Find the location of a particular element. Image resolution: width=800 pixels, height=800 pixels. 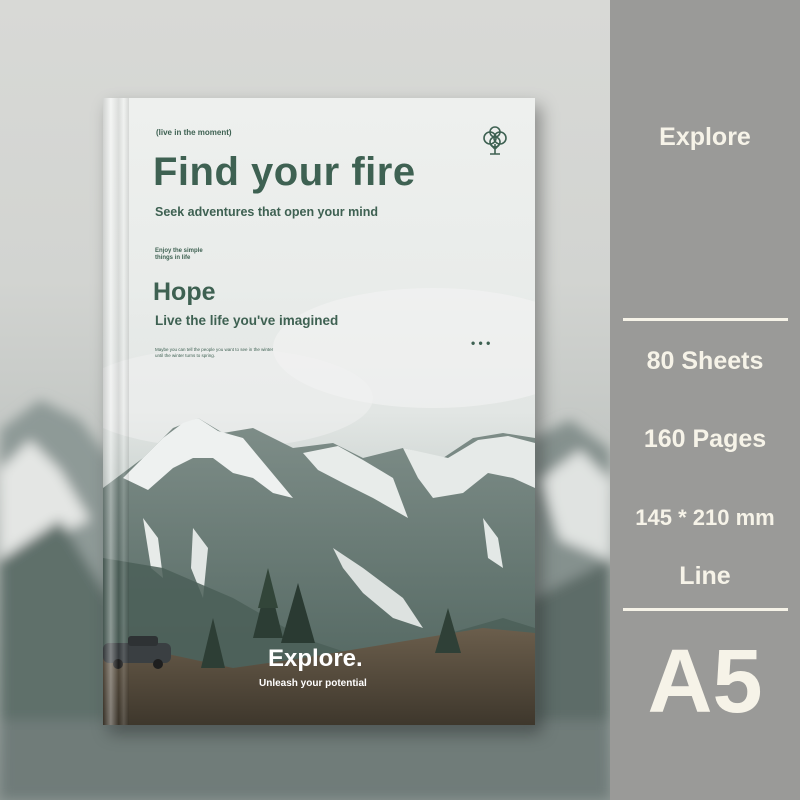

cover-subheadline: Seek adventures that open your mind is located at coordinates (266, 212).